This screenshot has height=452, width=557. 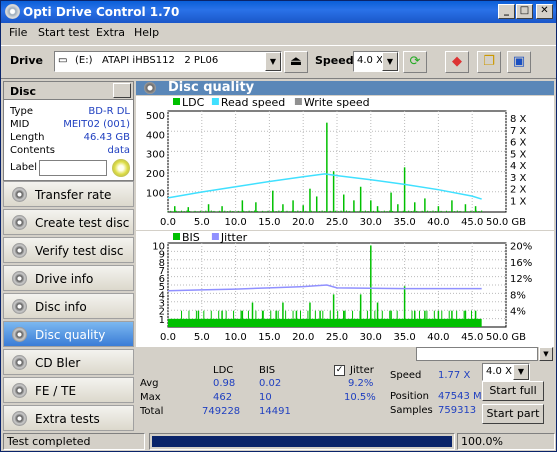 I want to click on stats-max-ldc: 462, so click(x=223, y=397).